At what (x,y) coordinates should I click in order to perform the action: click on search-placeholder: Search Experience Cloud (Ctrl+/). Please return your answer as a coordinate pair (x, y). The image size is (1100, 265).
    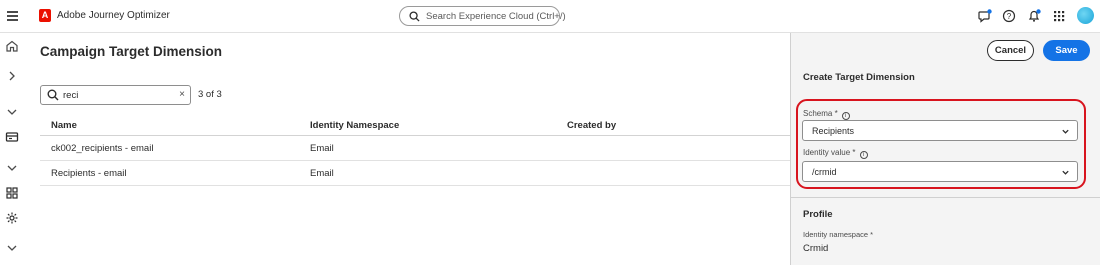
    Looking at the image, I should click on (496, 16).